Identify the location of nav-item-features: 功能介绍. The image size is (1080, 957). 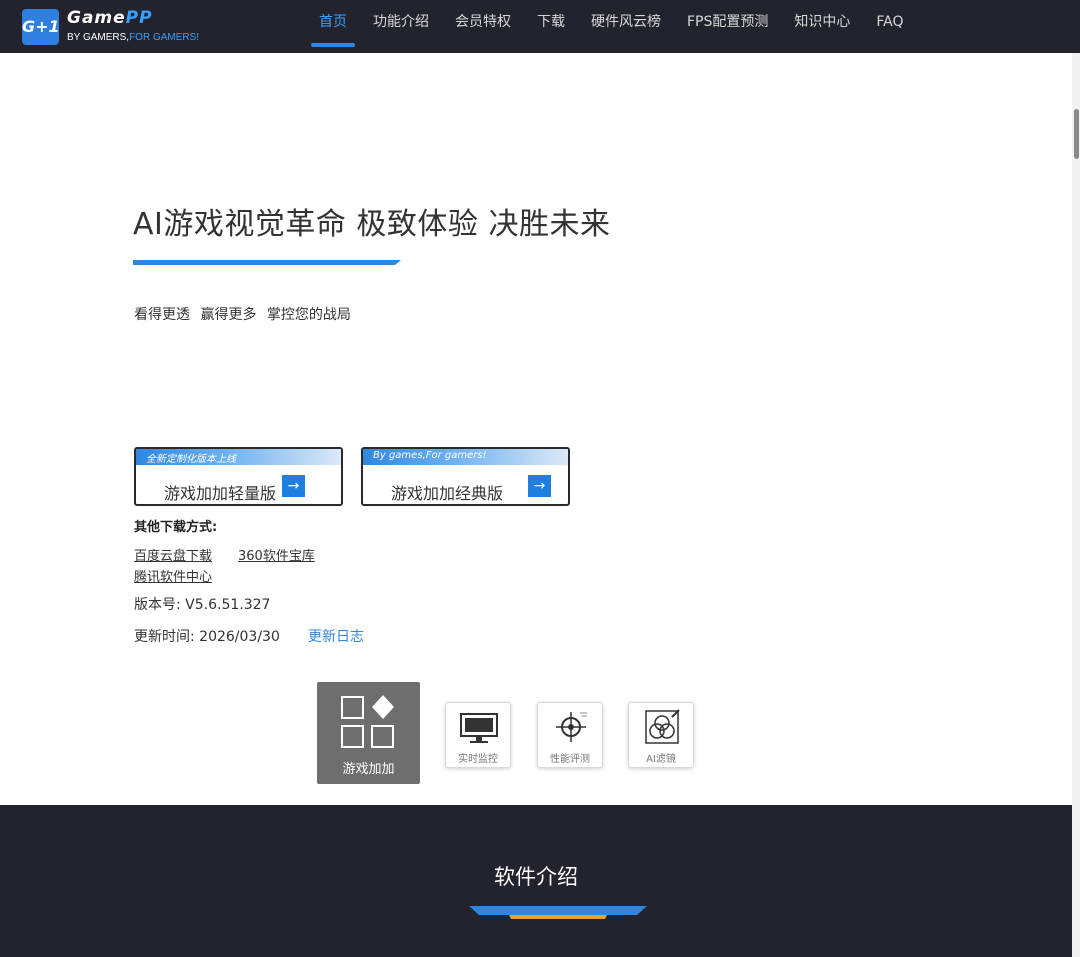
(401, 26).